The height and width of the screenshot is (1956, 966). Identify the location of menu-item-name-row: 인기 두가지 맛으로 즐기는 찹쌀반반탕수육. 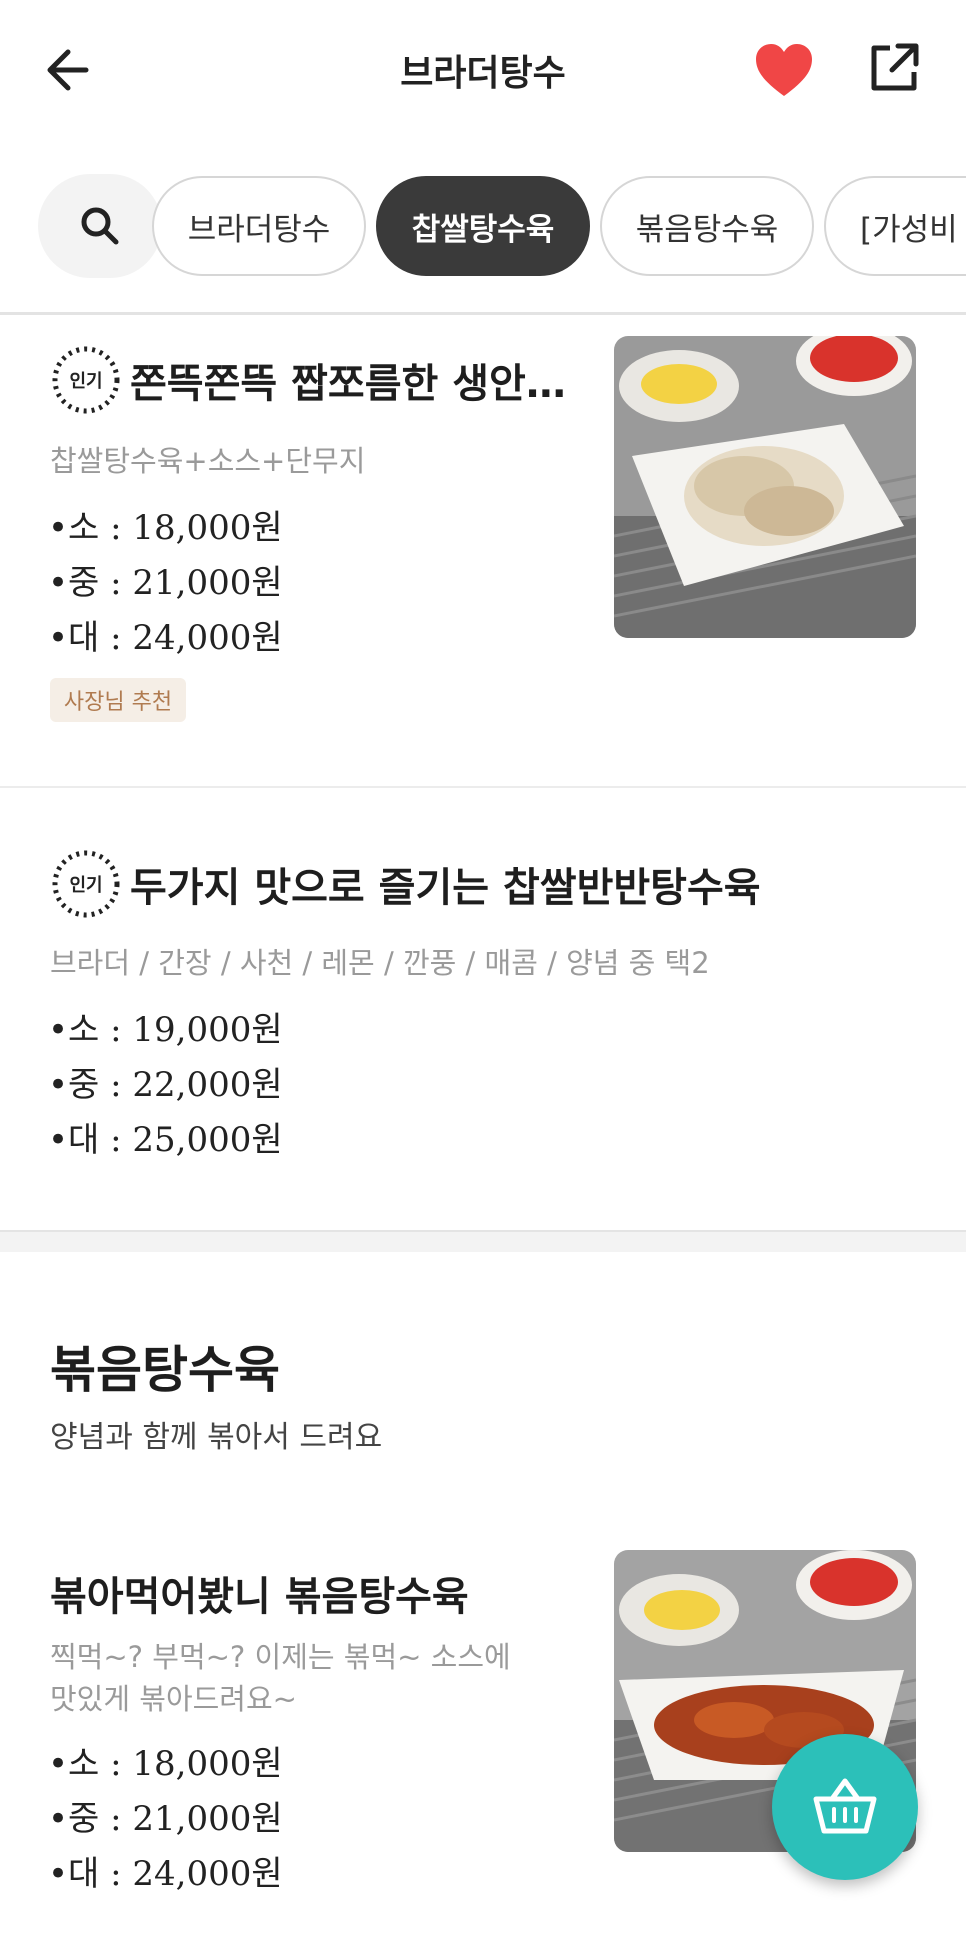
(405, 884).